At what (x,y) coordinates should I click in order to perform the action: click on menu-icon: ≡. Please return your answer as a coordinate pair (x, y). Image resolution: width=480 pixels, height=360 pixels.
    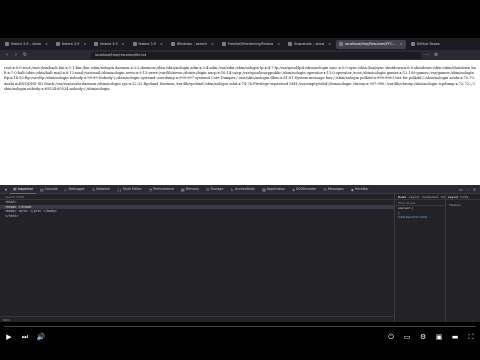
    Looking at the image, I should click on (436, 55).